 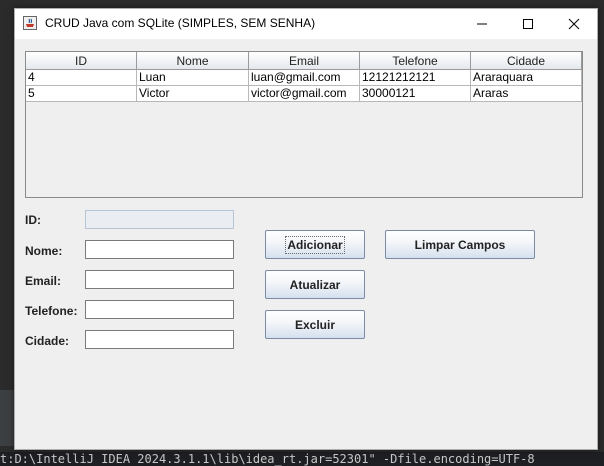 I want to click on column-header-telefone: Telefone, so click(x=415, y=61).